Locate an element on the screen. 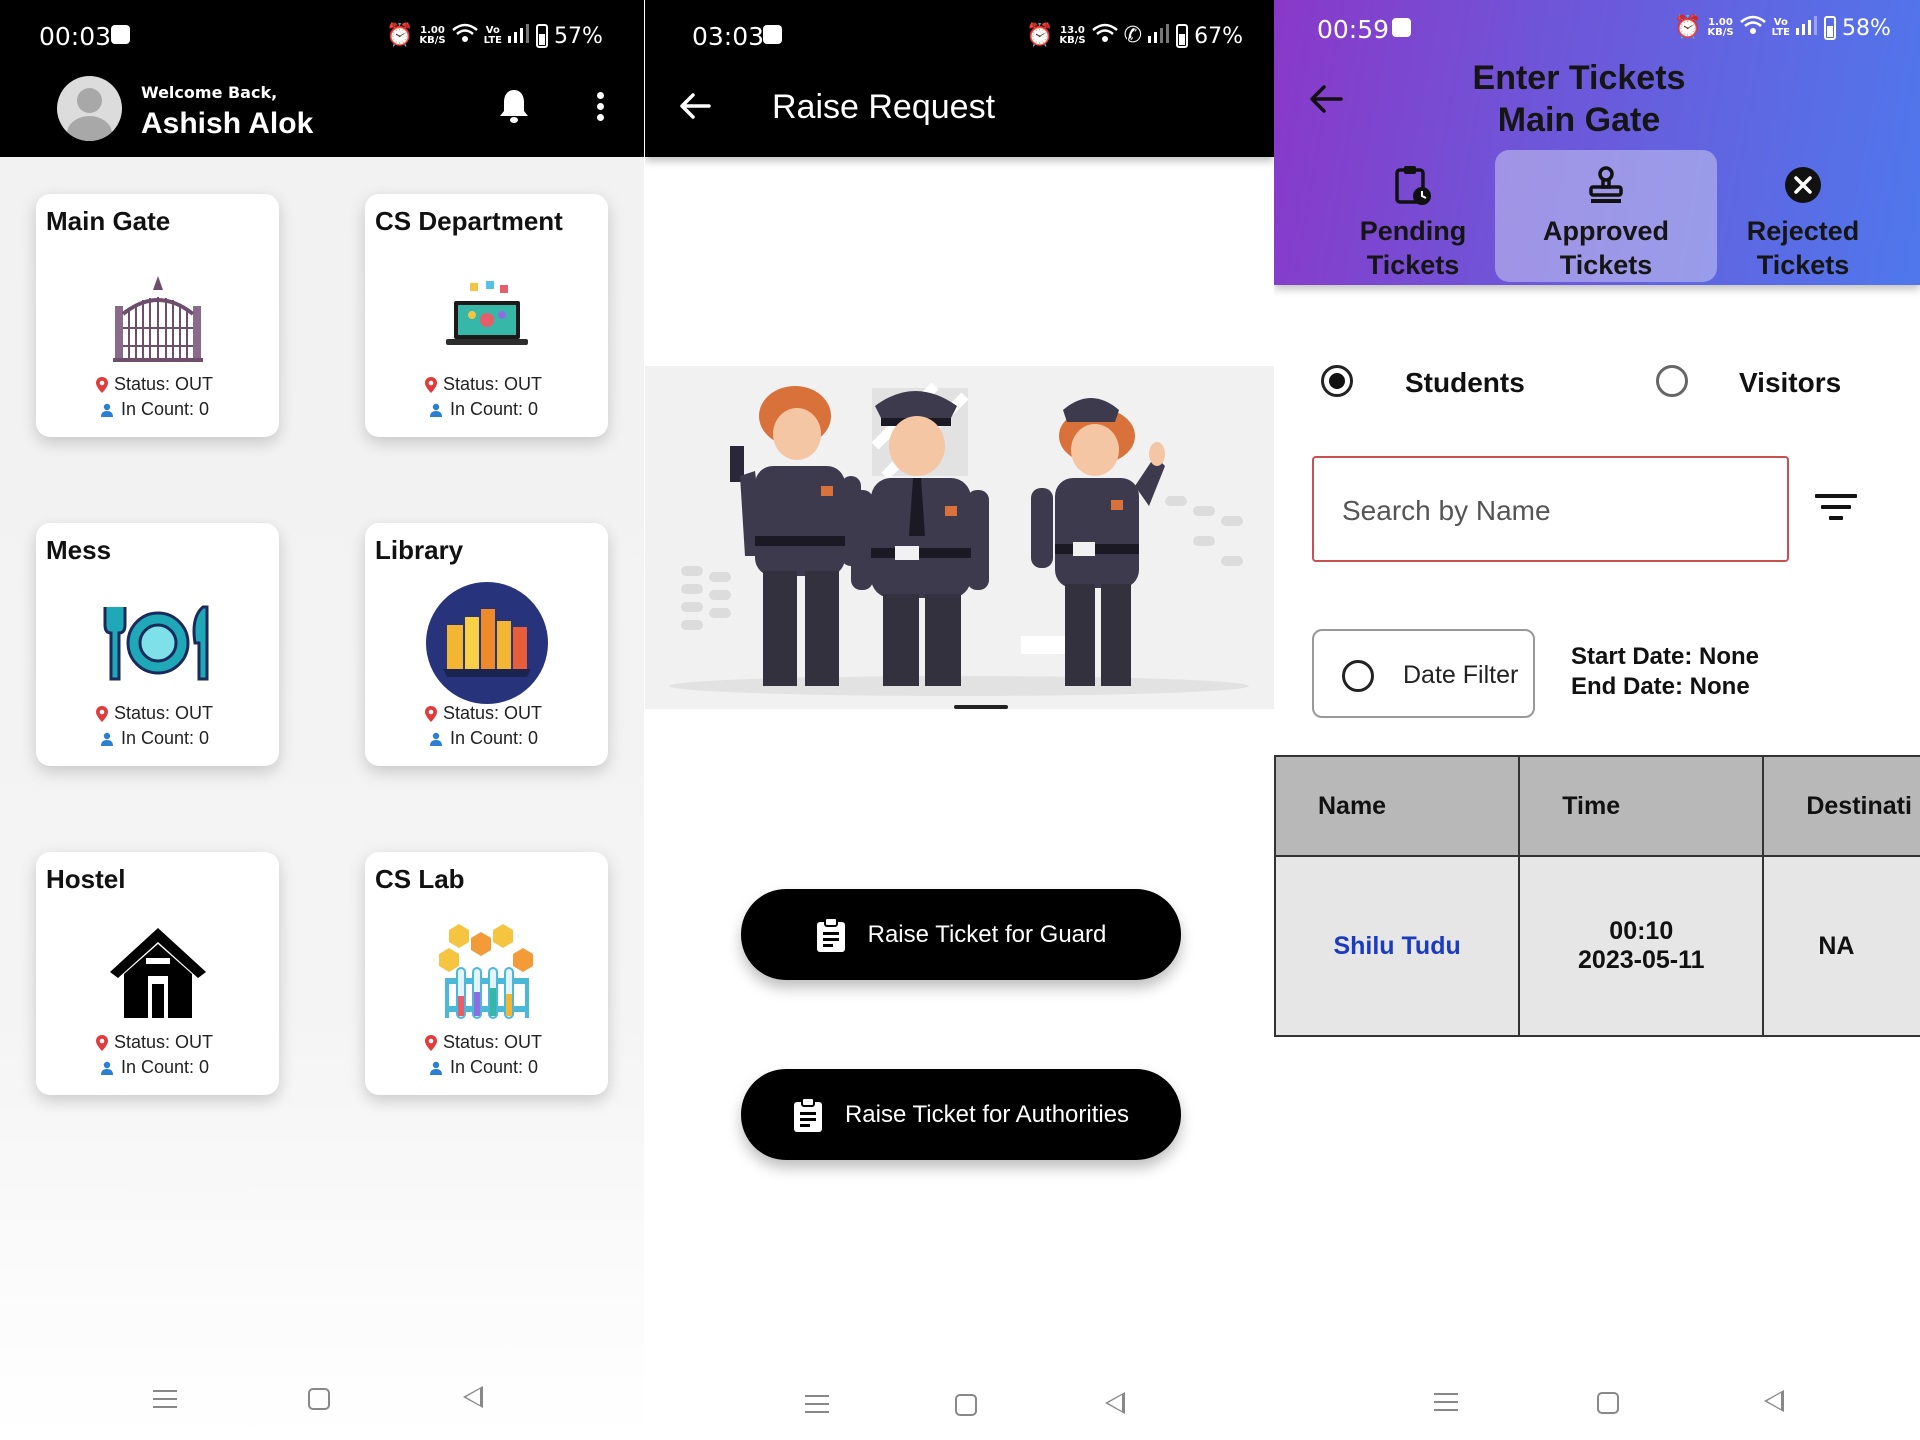 This screenshot has height=1440, width=1920. more-menu-icon is located at coordinates (601, 107).